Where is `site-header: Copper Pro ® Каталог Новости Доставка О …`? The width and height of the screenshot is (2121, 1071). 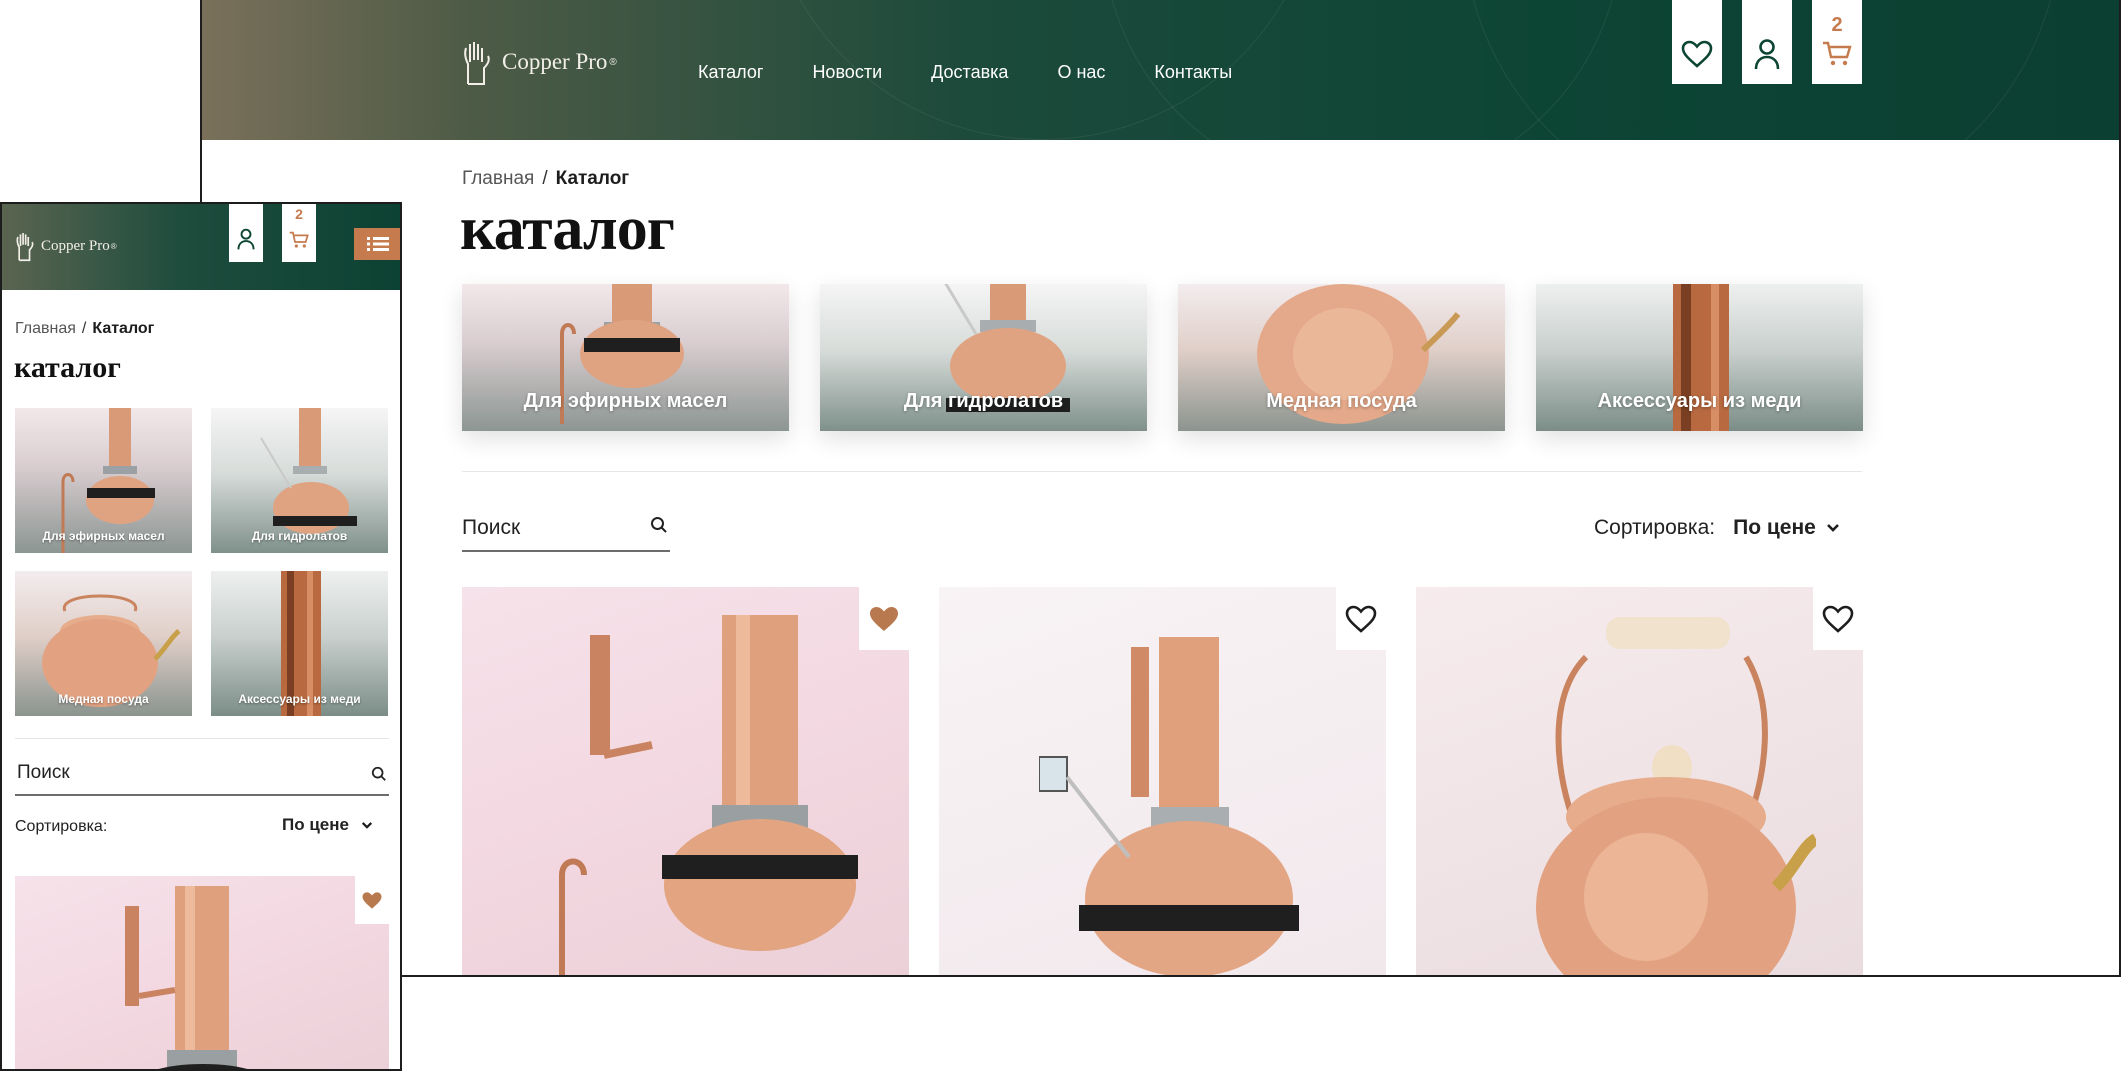
site-header: Copper Pro ® Каталог Новости Доставка О … is located at coordinates (1160, 70).